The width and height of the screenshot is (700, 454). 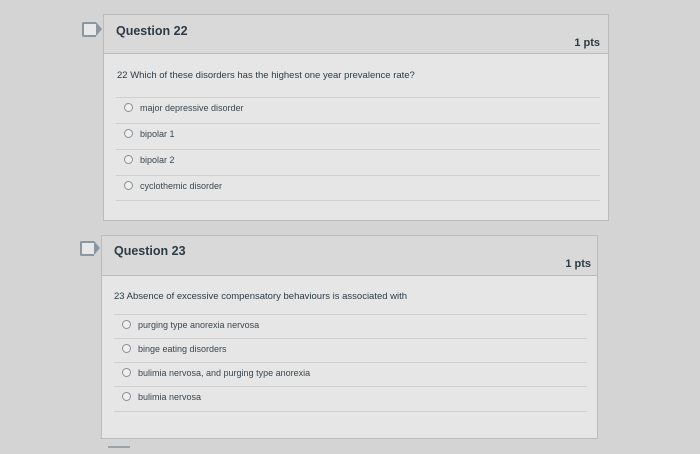 I want to click on answer-option: purging type anorexia nervosa, so click(x=350, y=326).